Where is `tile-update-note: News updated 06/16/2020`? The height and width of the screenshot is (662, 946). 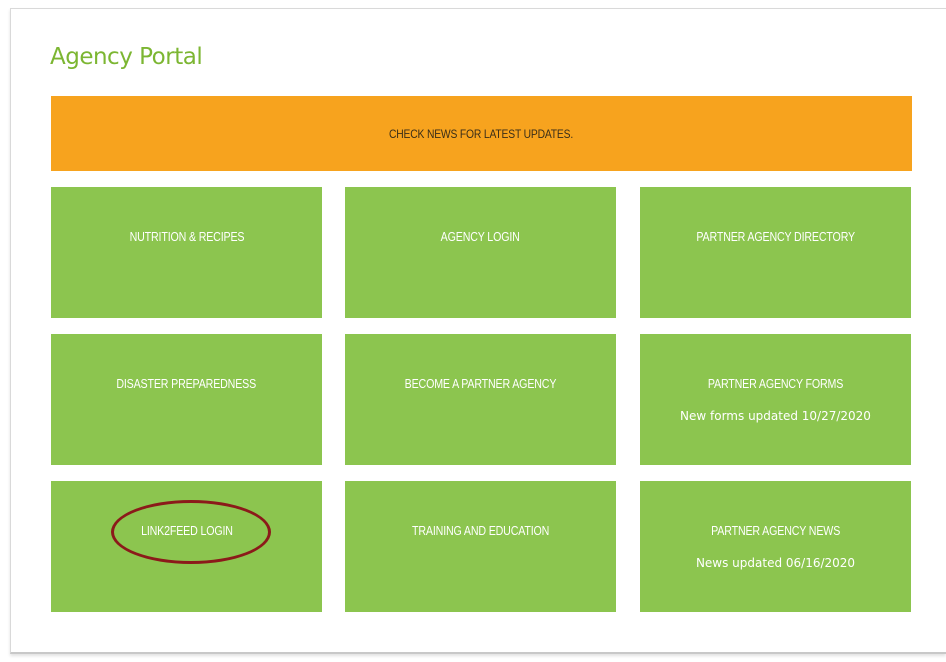
tile-update-note: News updated 06/16/2020 is located at coordinates (775, 563).